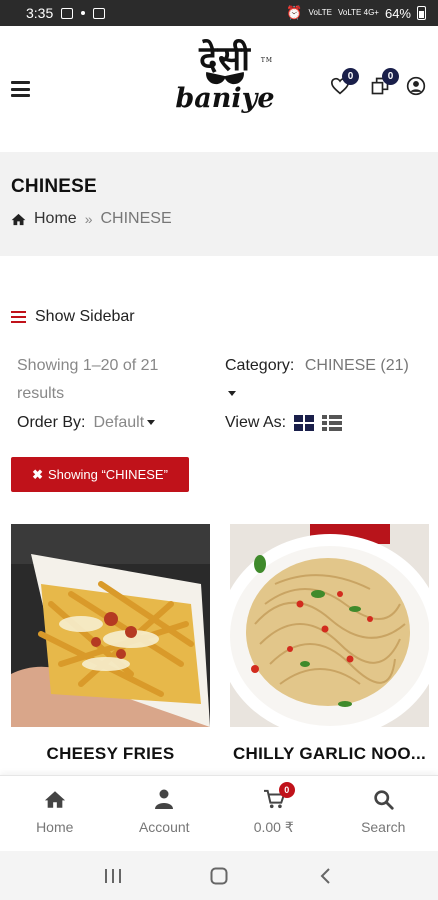 Image resolution: width=438 pixels, height=900 pixels. Describe the element at coordinates (99, 13) in the screenshot. I see `message-icon` at that location.